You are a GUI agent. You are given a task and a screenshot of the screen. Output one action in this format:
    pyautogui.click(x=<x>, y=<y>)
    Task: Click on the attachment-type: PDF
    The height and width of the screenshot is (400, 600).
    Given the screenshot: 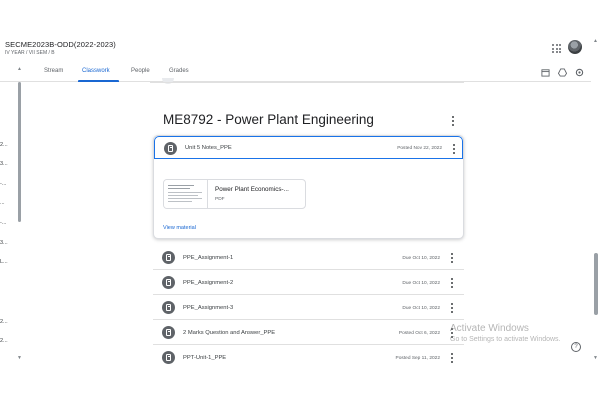 What is the action you would take?
    pyautogui.click(x=220, y=199)
    